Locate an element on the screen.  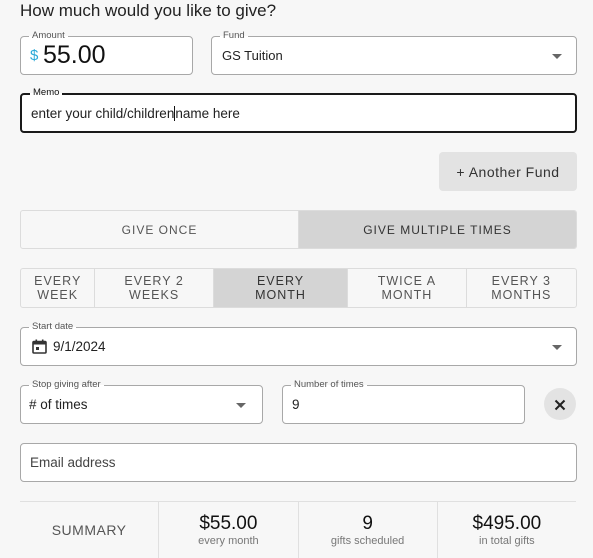
start-date-label: Start date is located at coordinates (53, 327).